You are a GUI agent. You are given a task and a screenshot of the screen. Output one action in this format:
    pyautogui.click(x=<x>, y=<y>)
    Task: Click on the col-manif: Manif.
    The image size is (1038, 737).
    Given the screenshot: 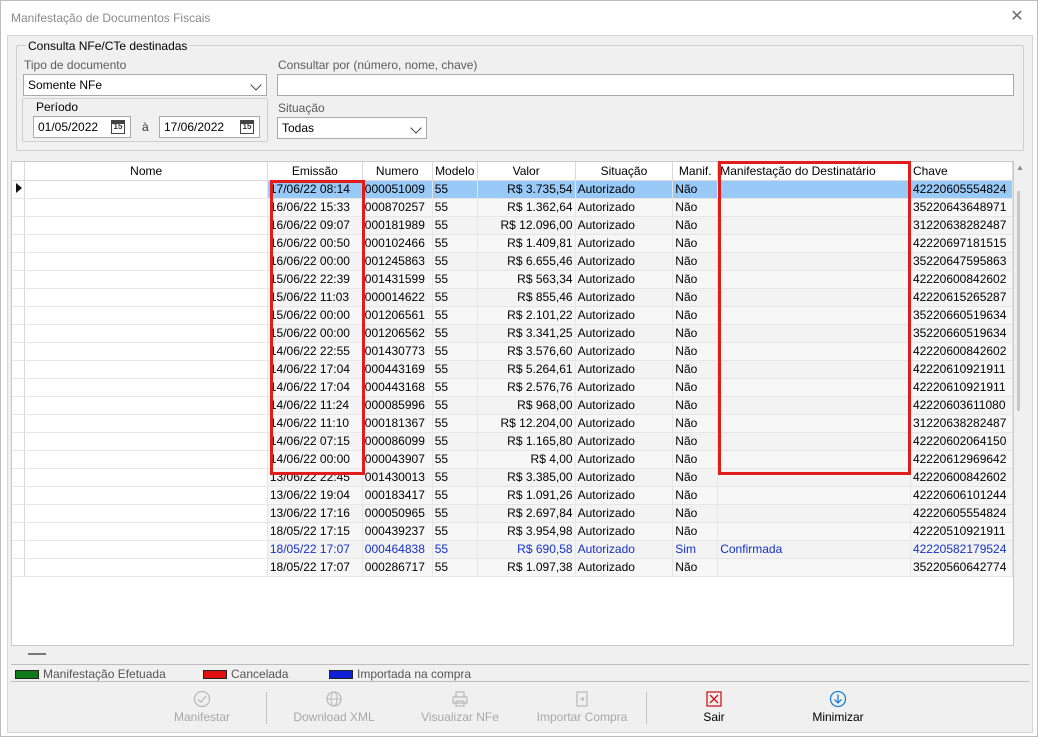 What is the action you would take?
    pyautogui.click(x=695, y=171)
    